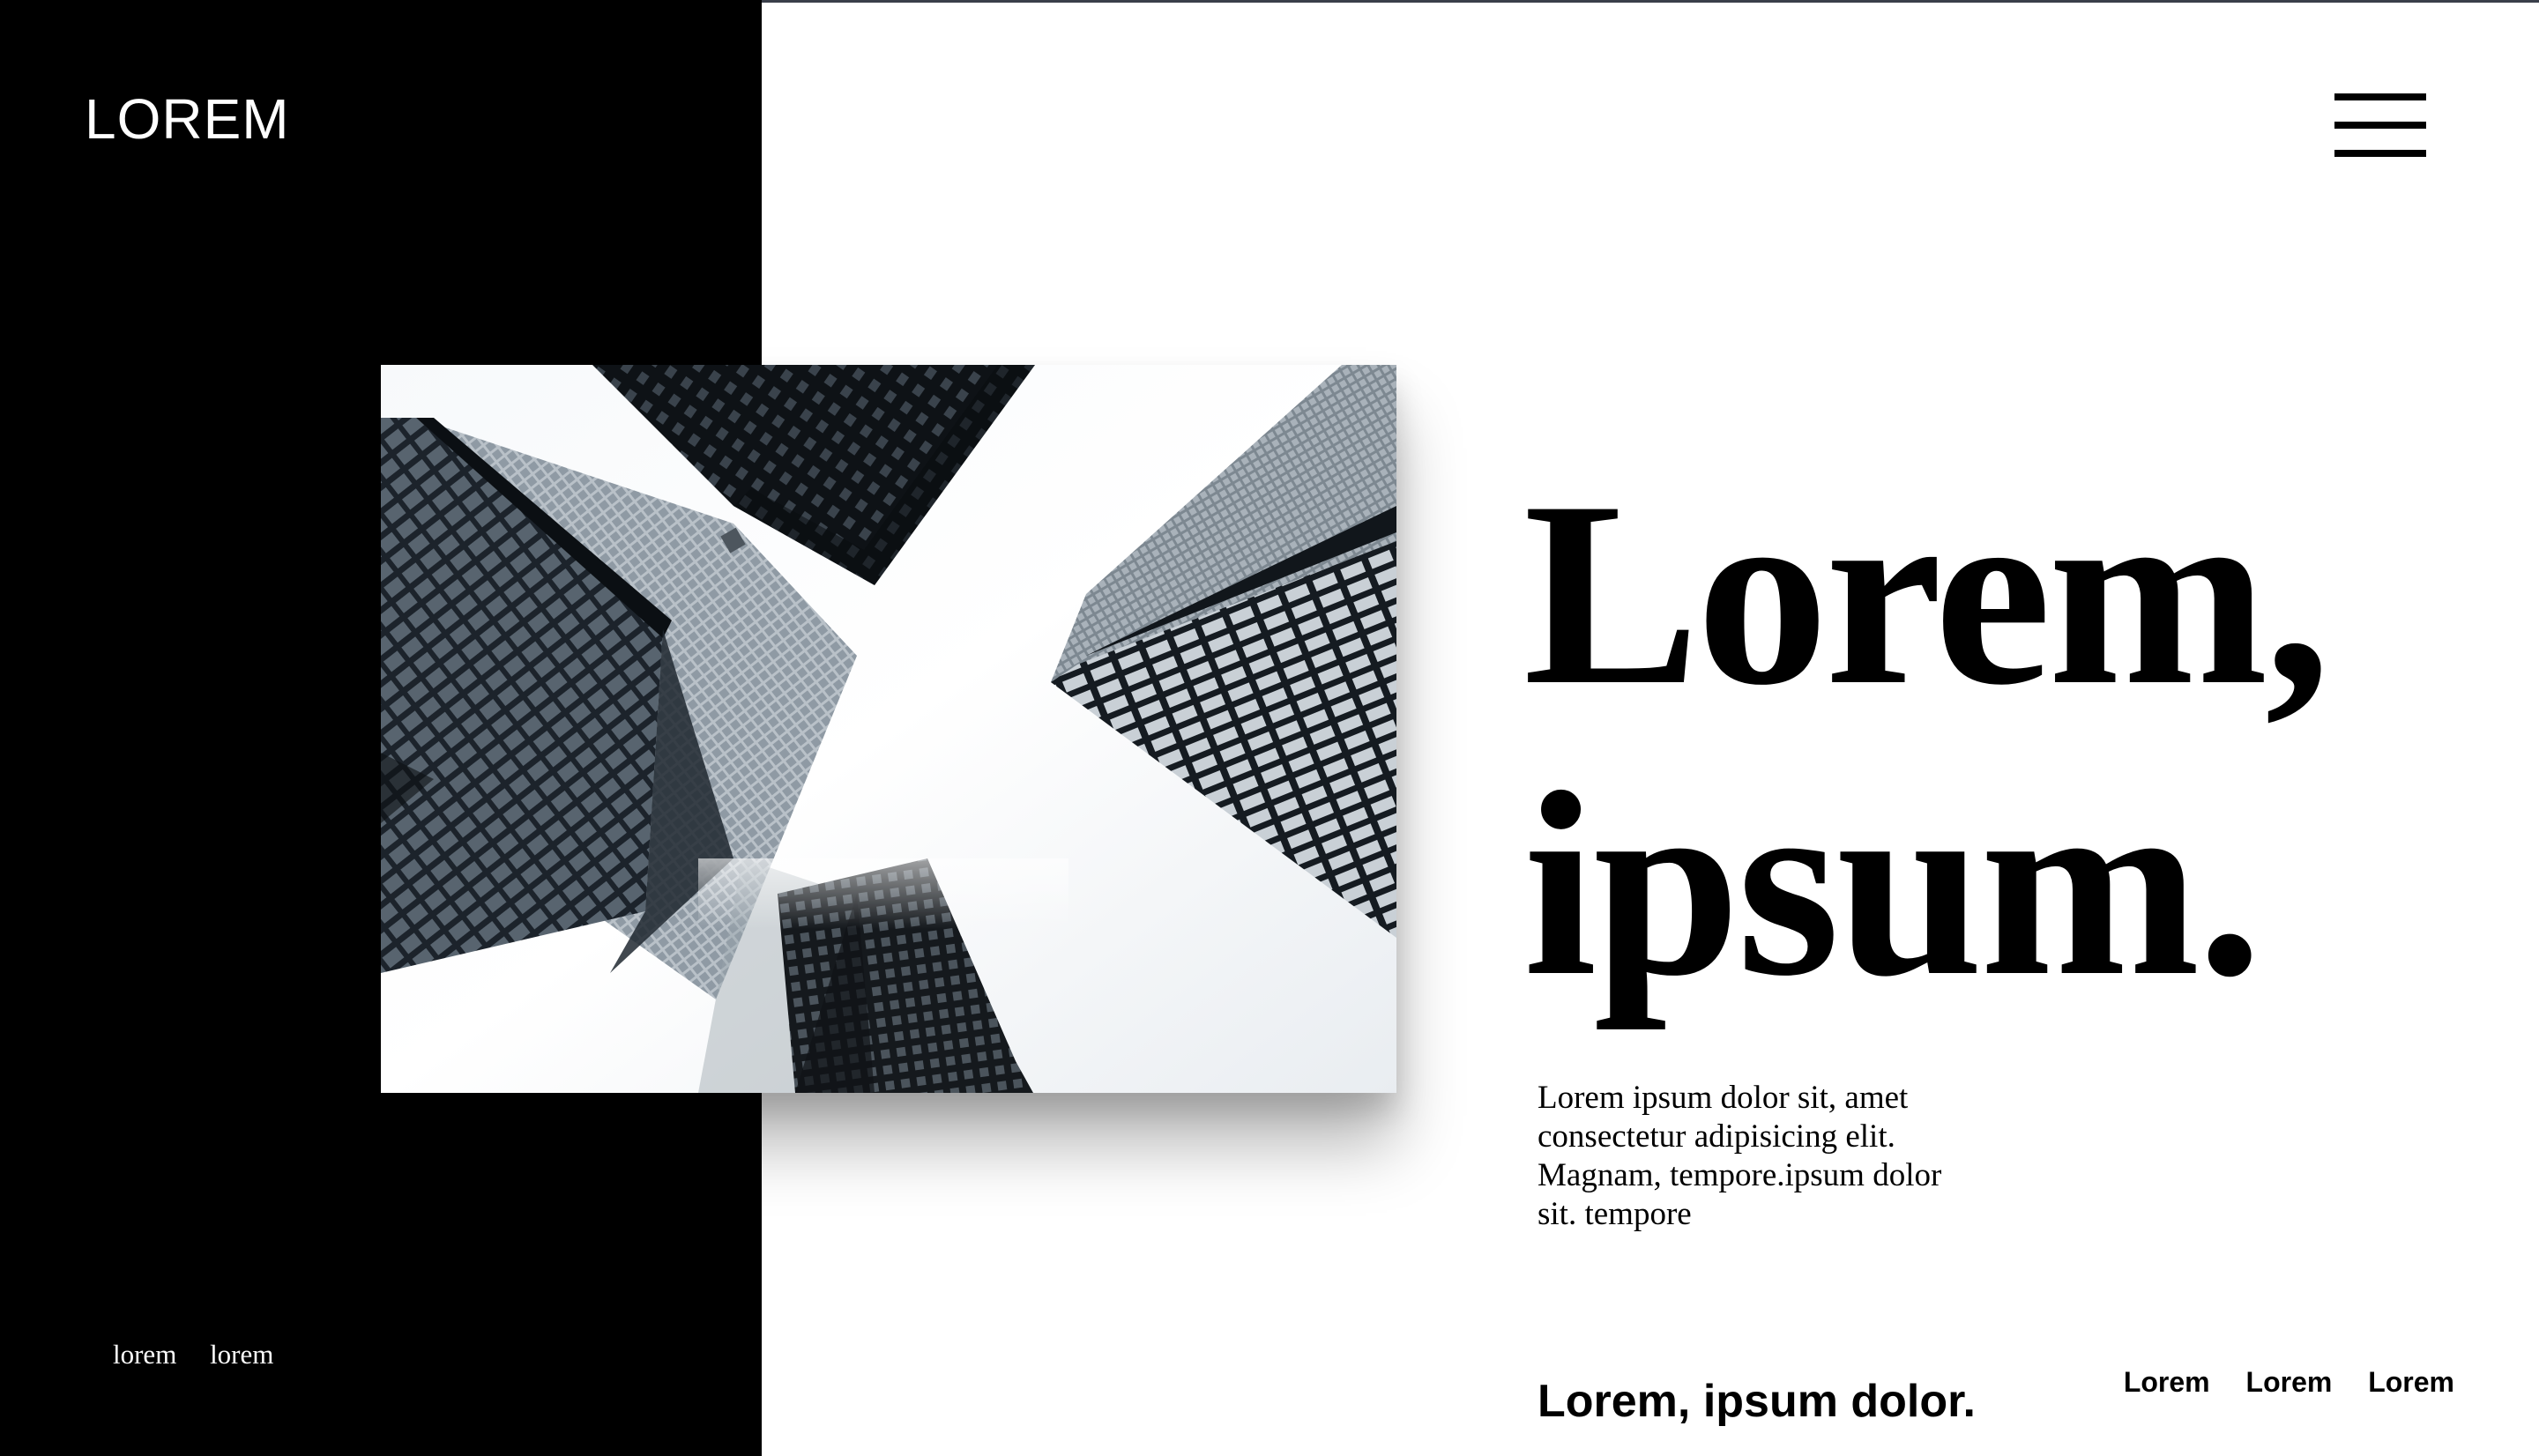 This screenshot has height=1456, width=2539. I want to click on description-line-2: consectetur adipisicing elit., so click(1716, 1136).